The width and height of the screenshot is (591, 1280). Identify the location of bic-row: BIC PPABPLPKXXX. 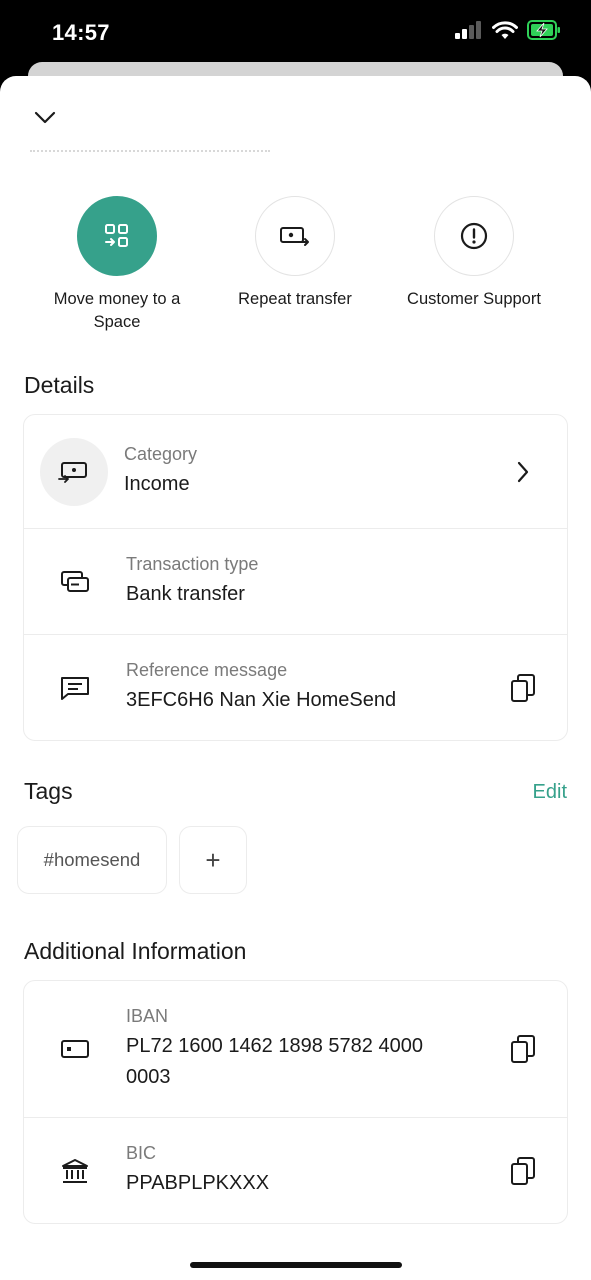
(295, 1170).